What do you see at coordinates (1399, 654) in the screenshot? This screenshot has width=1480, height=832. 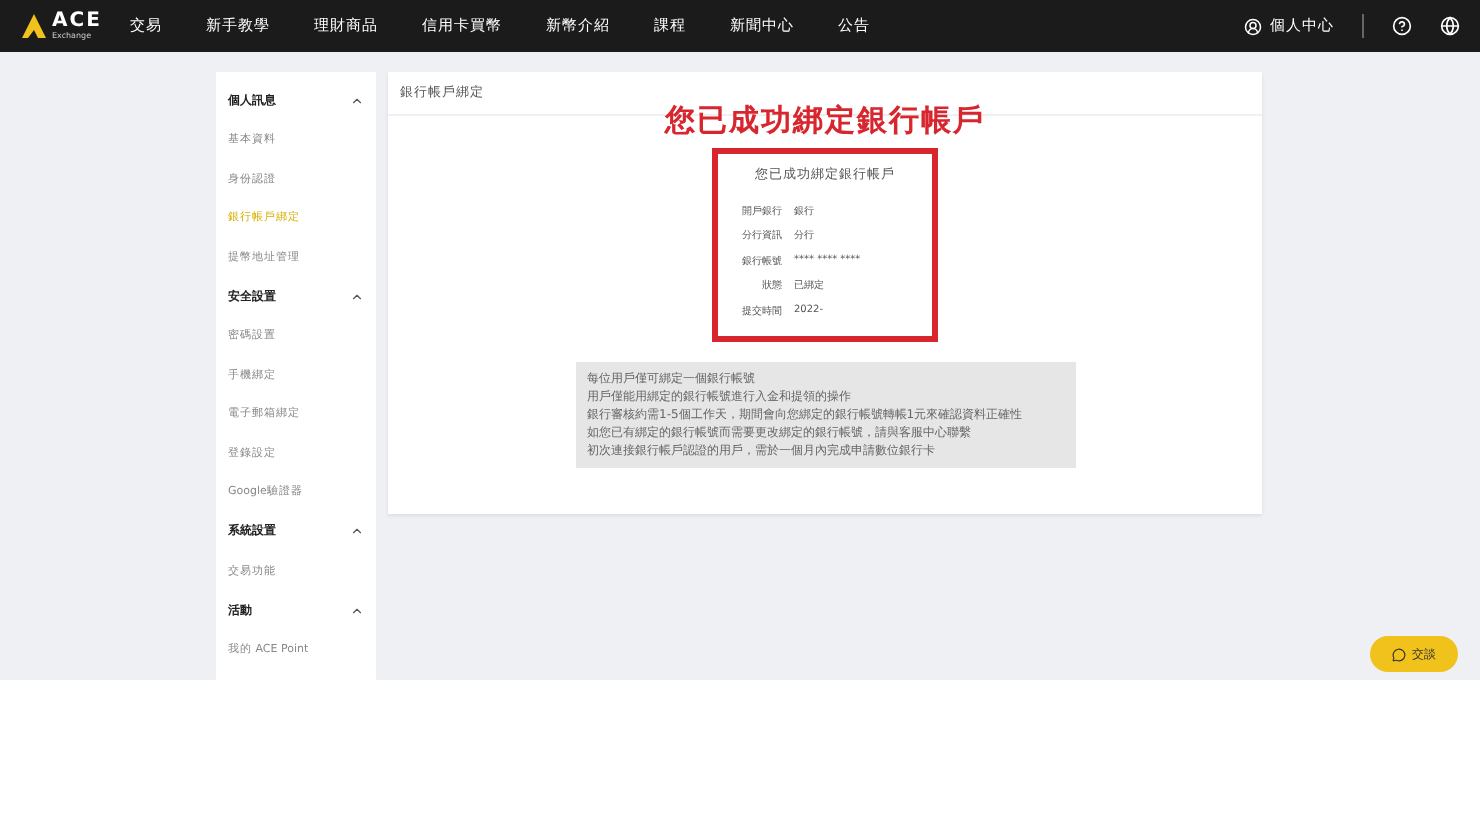 I see `speech-bubble-icon` at bounding box center [1399, 654].